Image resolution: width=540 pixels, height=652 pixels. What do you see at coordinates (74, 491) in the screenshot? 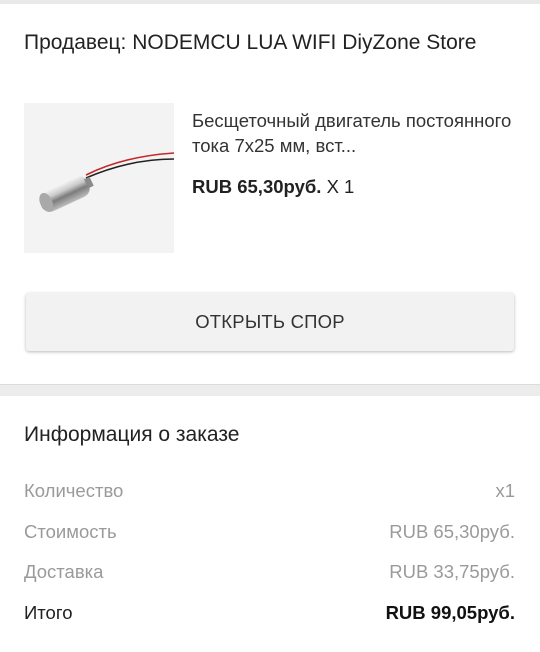
I see `row-label: Количество` at bounding box center [74, 491].